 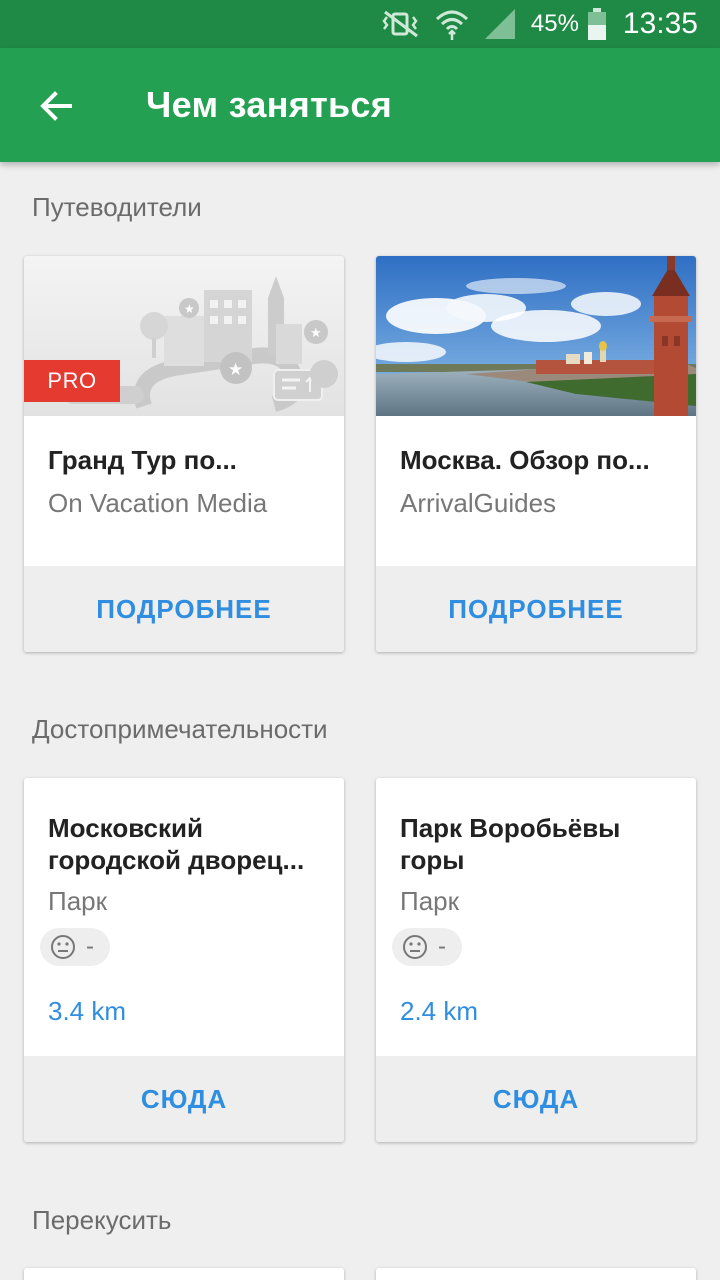 What do you see at coordinates (401, 24) in the screenshot?
I see `mute-vibrate-icon` at bounding box center [401, 24].